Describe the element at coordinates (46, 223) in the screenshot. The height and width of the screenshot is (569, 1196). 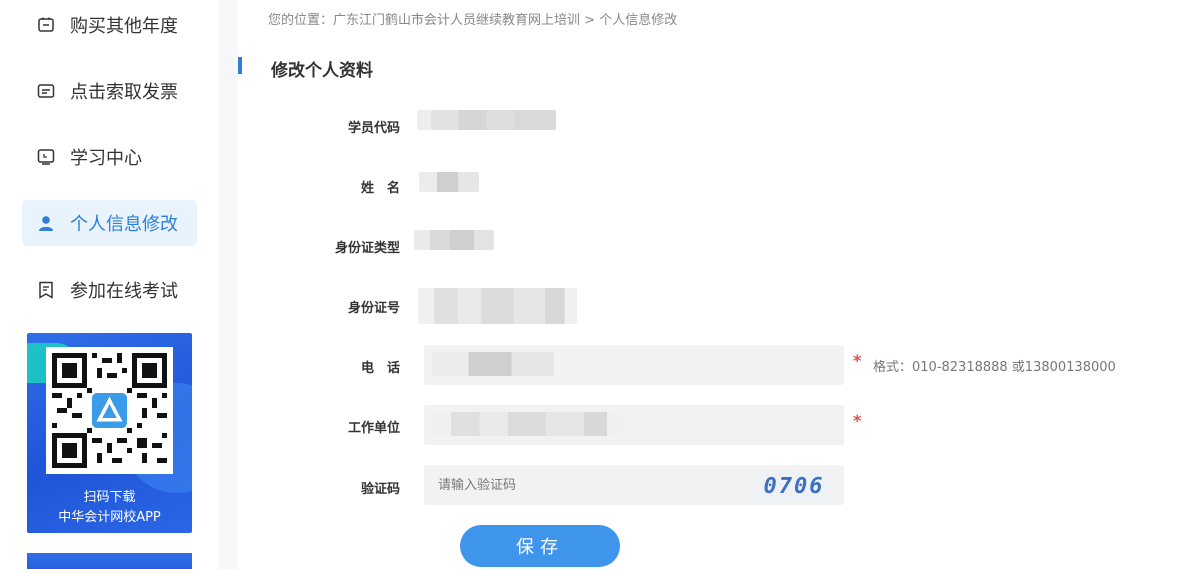
I see `user-icon` at that location.